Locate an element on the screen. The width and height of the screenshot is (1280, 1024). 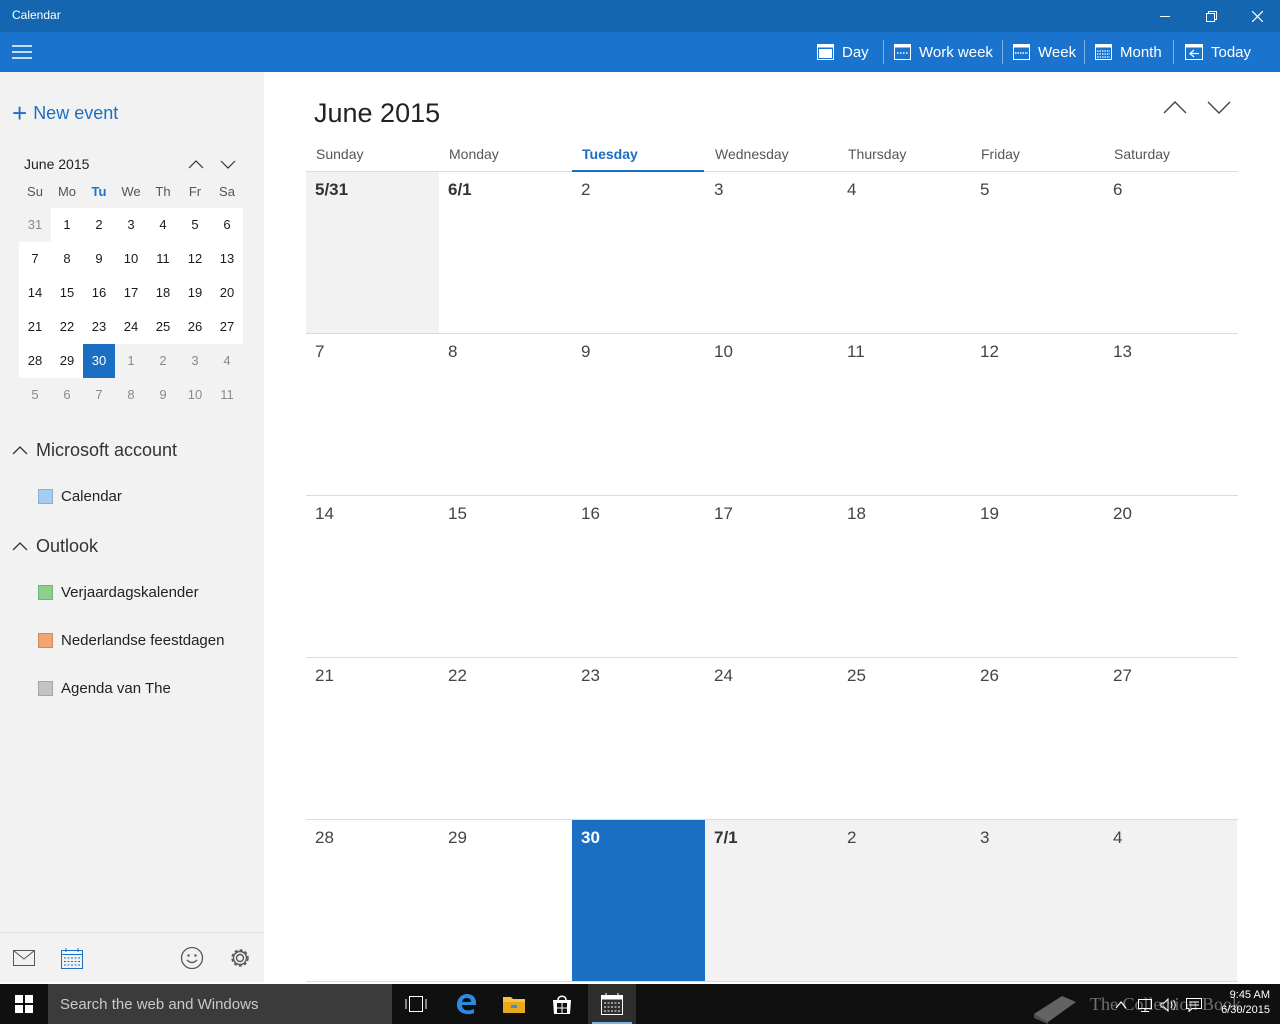
calendar-day-cell: 6 is located at coordinates (1170, 252).